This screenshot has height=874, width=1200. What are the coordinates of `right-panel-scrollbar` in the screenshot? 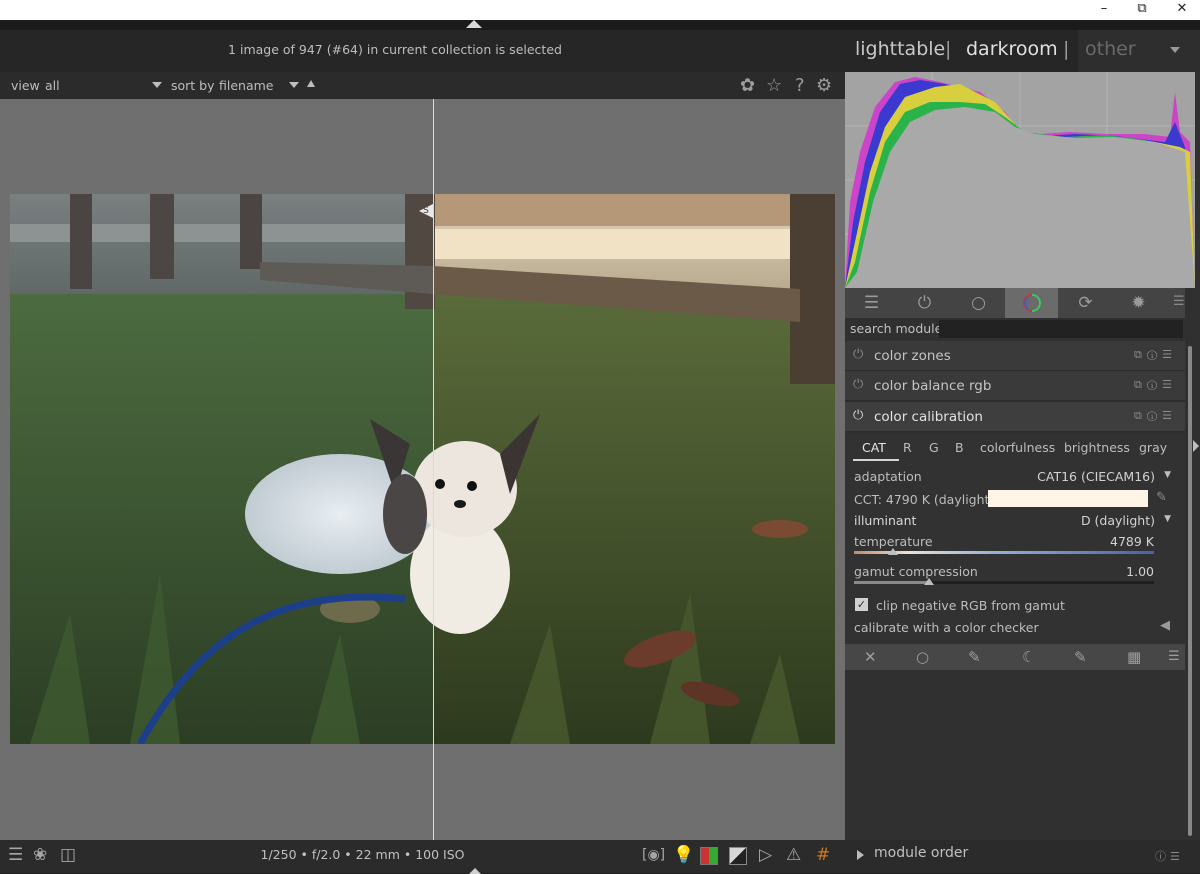 It's located at (1190, 591).